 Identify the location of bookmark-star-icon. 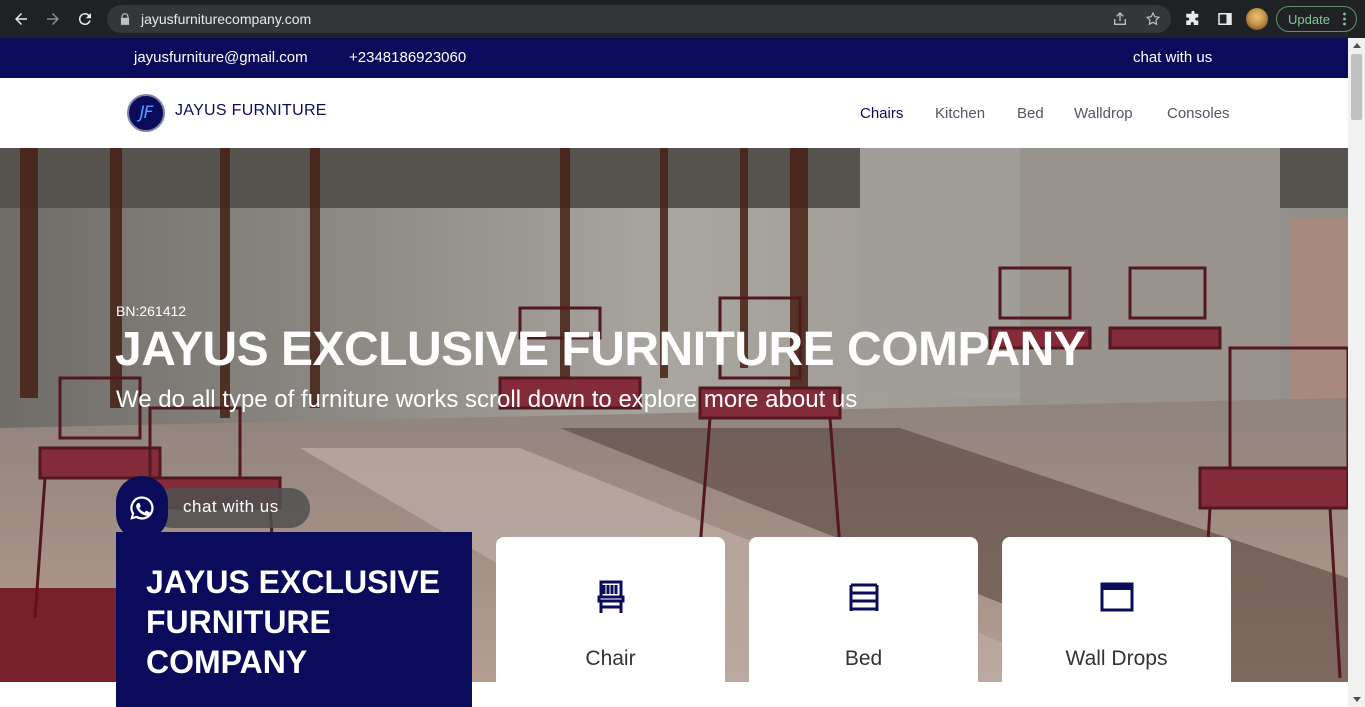
(1153, 19).